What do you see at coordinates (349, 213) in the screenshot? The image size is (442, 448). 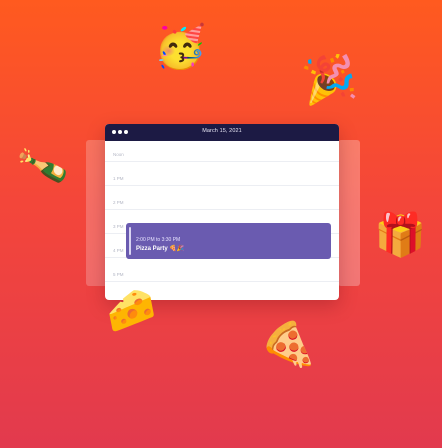 I see `side-card-right` at bounding box center [349, 213].